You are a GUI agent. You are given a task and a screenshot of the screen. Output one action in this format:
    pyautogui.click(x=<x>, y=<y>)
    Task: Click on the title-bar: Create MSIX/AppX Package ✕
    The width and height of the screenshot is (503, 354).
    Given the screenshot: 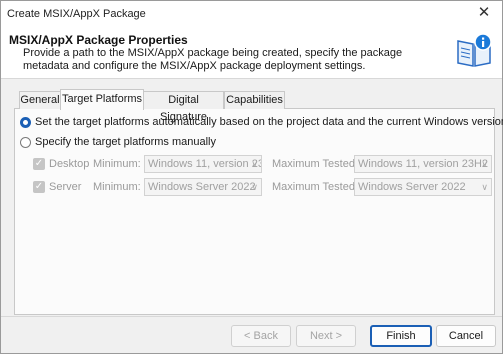 What is the action you would take?
    pyautogui.click(x=251, y=14)
    